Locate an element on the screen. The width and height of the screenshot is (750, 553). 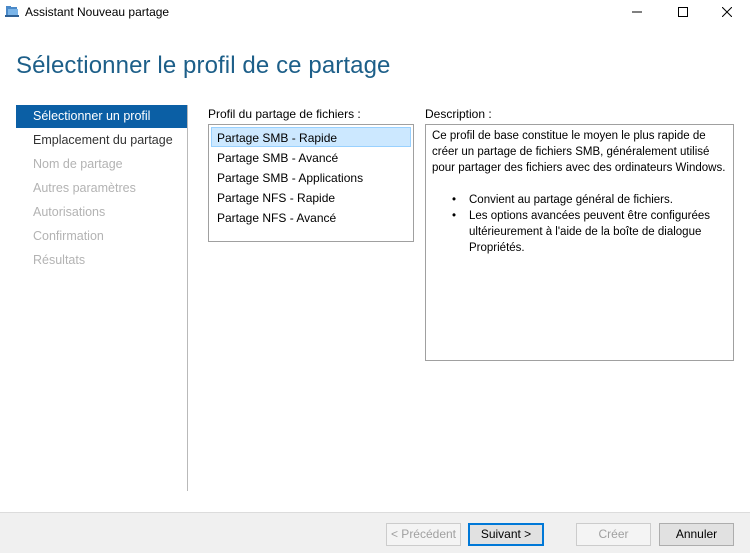
minimize-button is located at coordinates (637, 12).